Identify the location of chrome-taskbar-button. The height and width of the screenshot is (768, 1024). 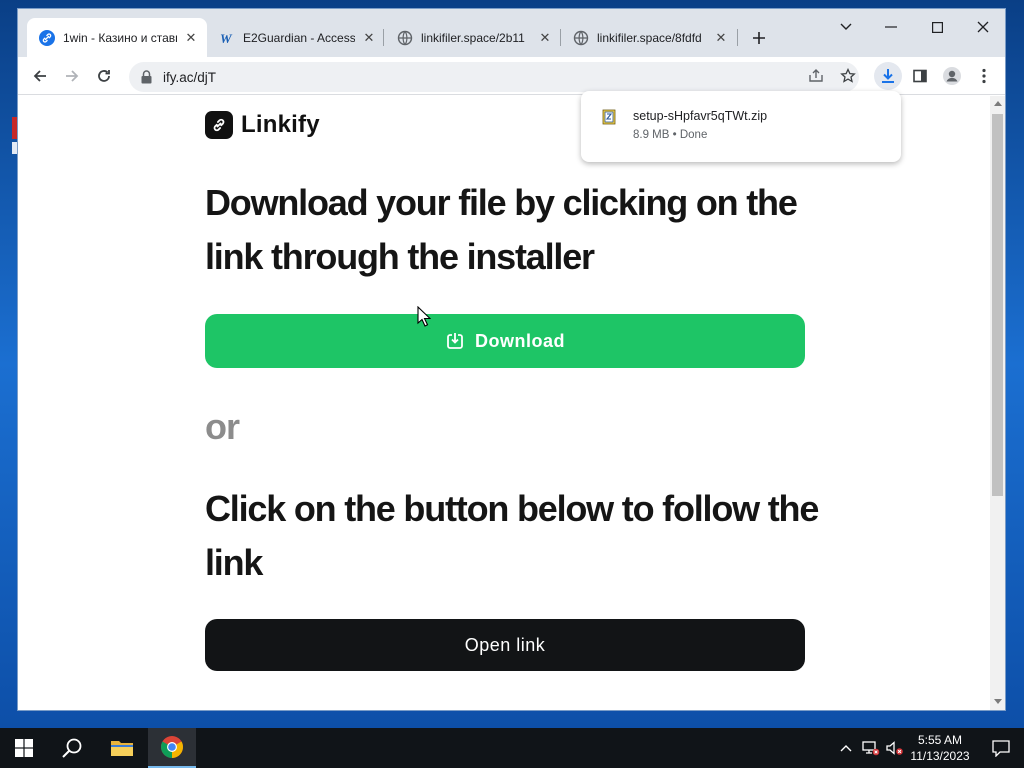
(172, 748).